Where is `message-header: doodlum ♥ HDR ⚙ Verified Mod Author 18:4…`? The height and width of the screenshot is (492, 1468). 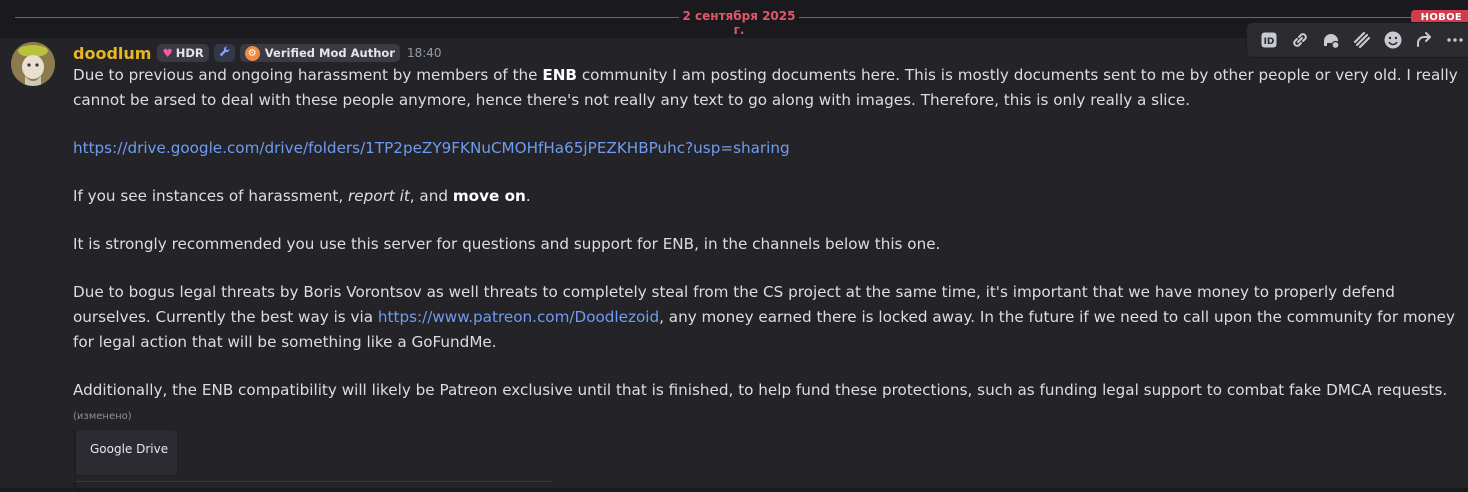
message-header: doodlum ♥ HDR ⚙ Verified Mod Author 18:4… is located at coordinates (257, 53).